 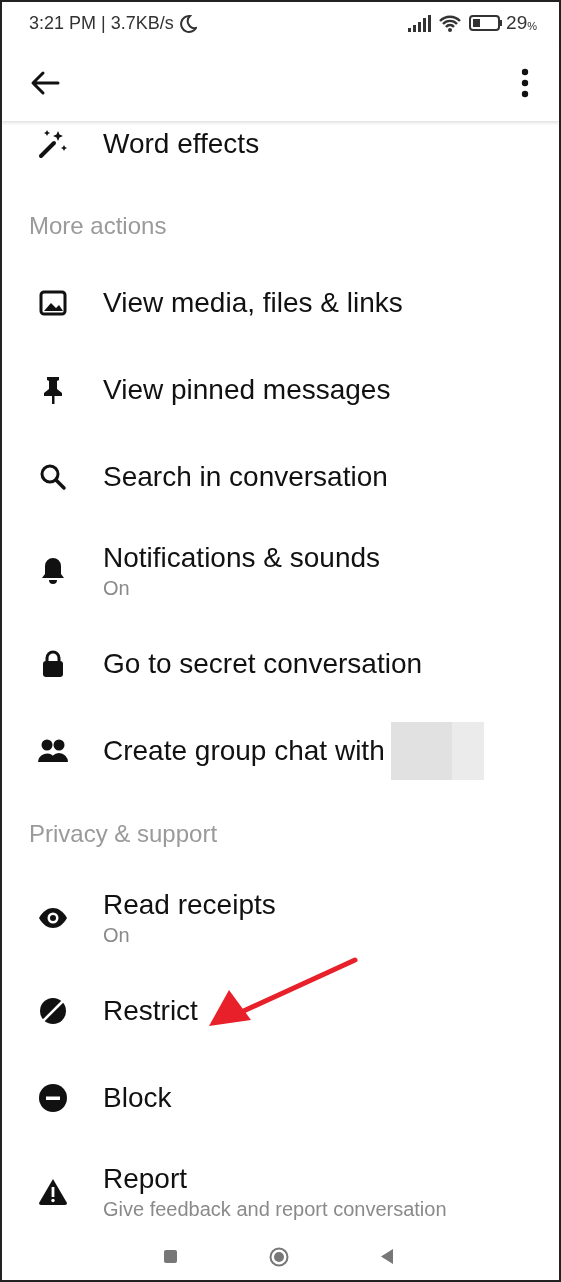 What do you see at coordinates (189, 904) in the screenshot?
I see `item-title: Read receipts` at bounding box center [189, 904].